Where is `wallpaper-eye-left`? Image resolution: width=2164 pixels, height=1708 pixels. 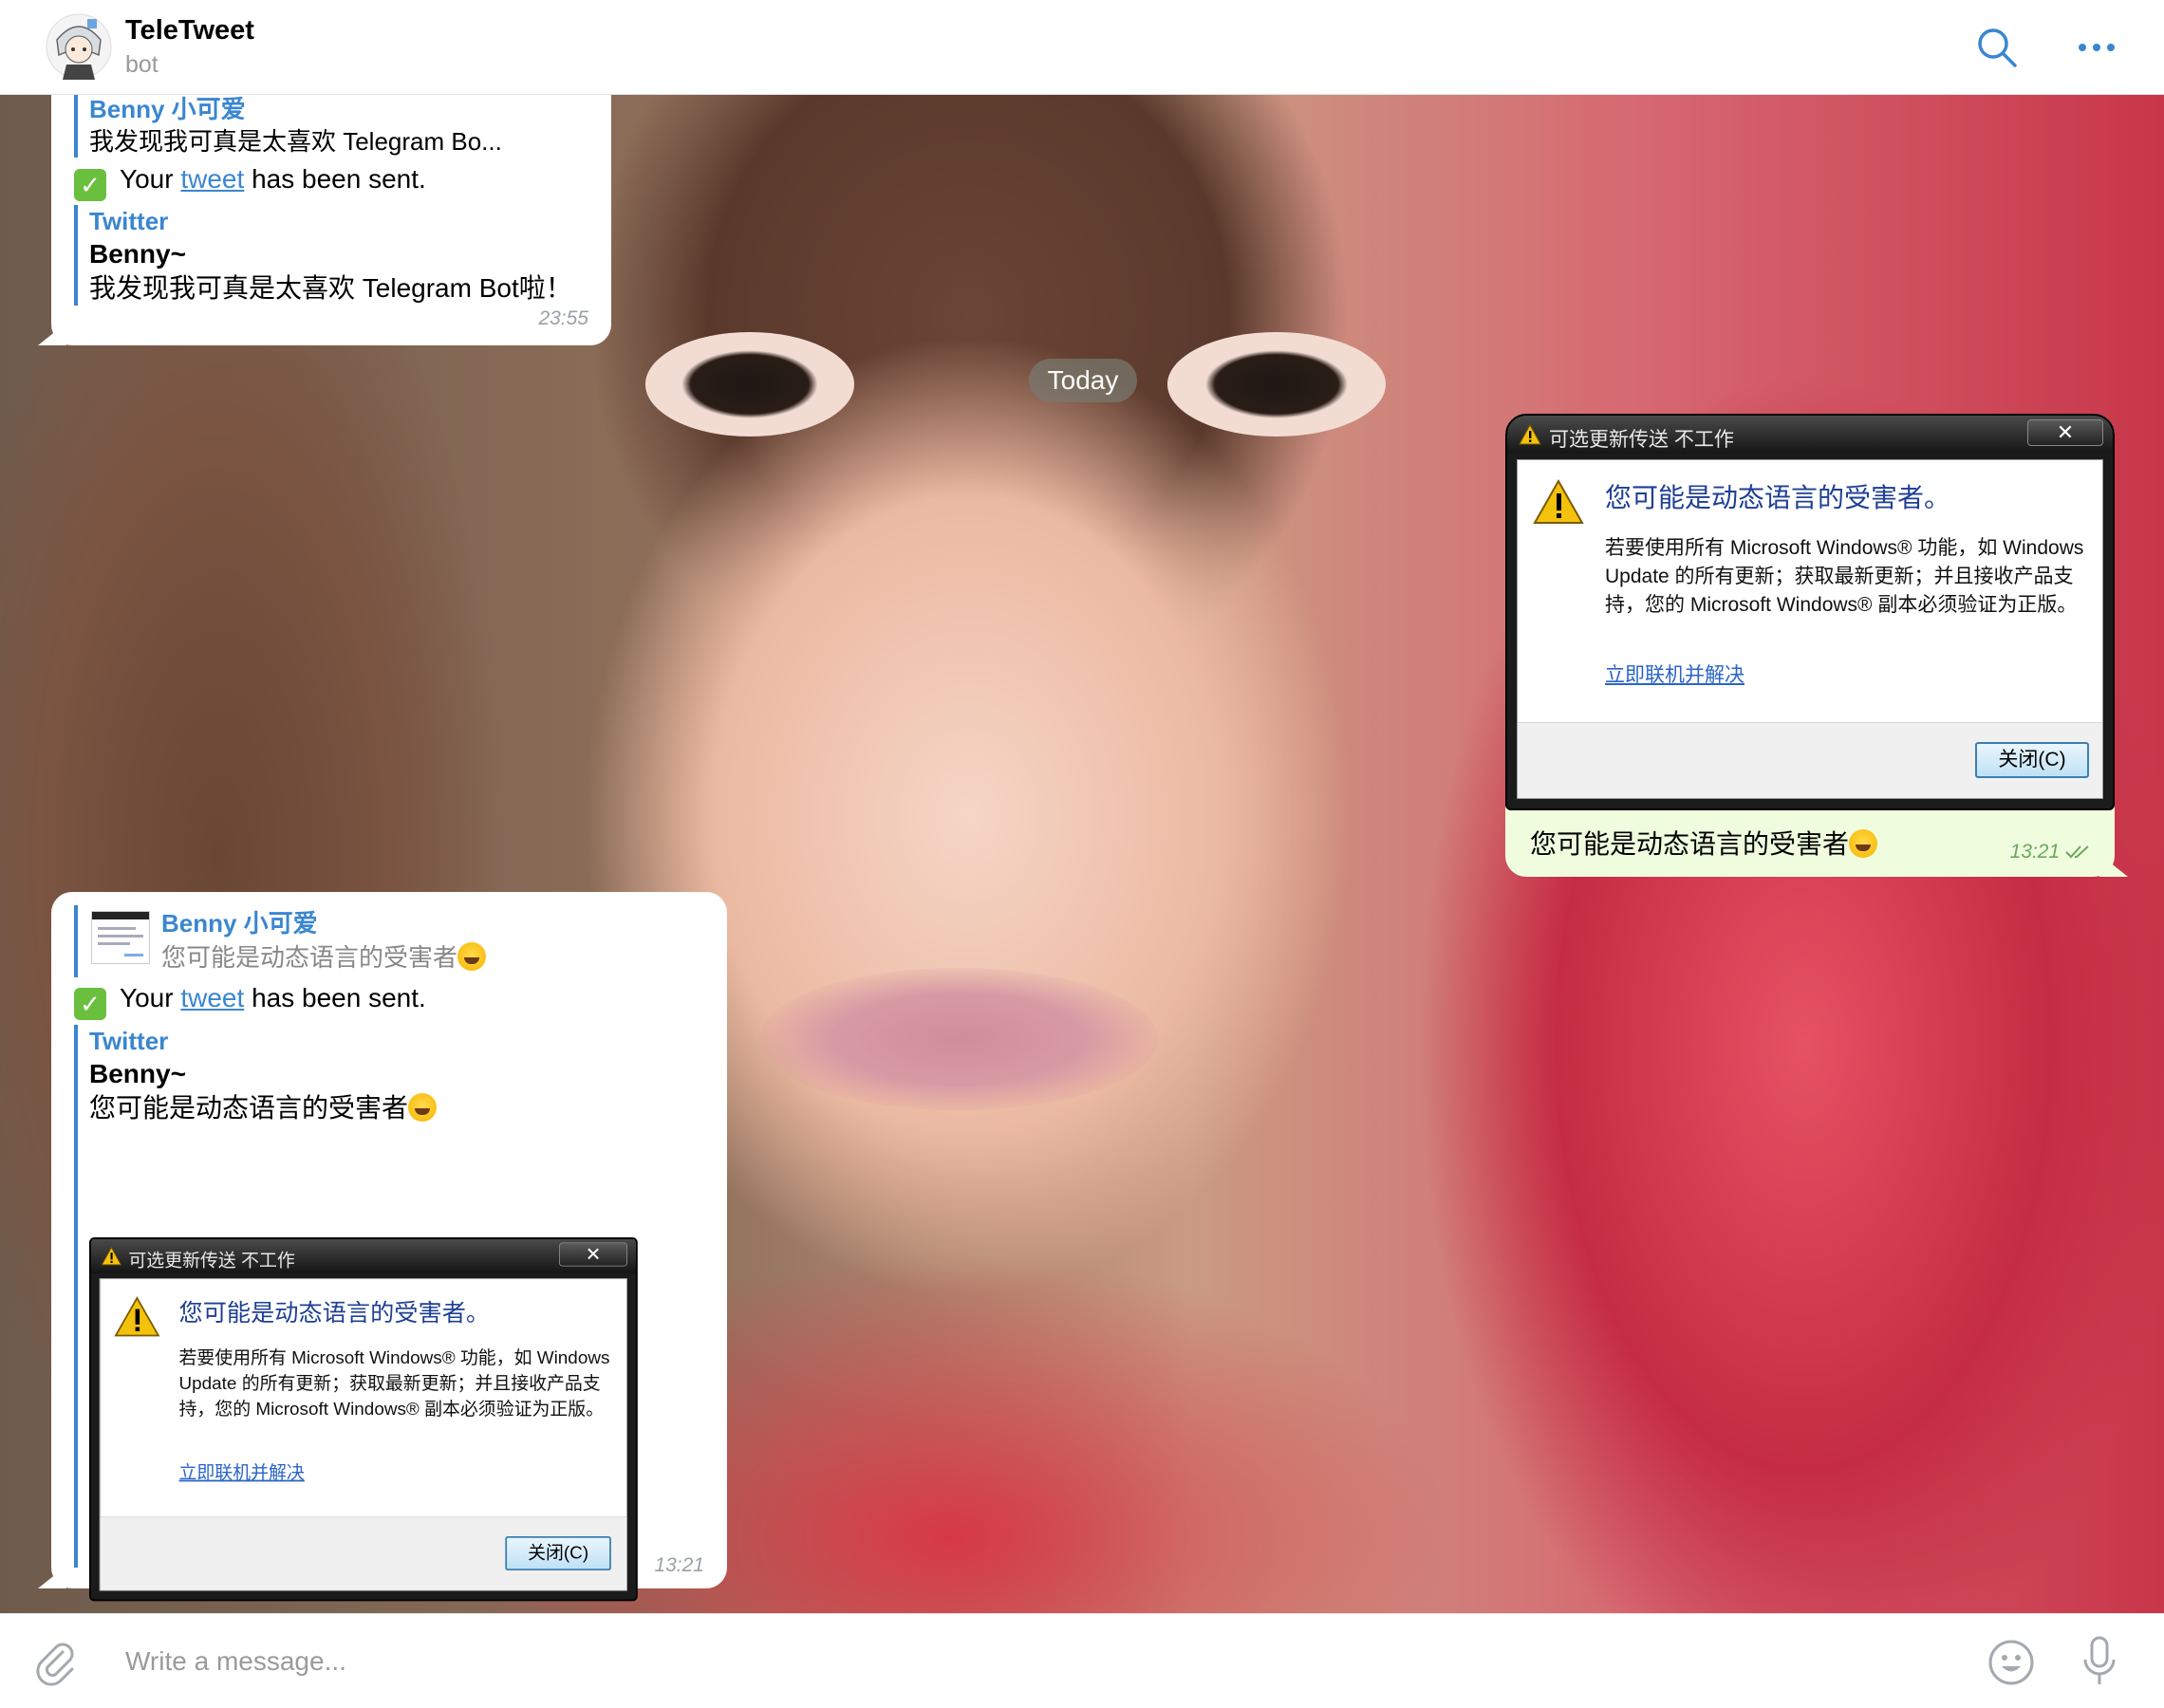 wallpaper-eye-left is located at coordinates (749, 384).